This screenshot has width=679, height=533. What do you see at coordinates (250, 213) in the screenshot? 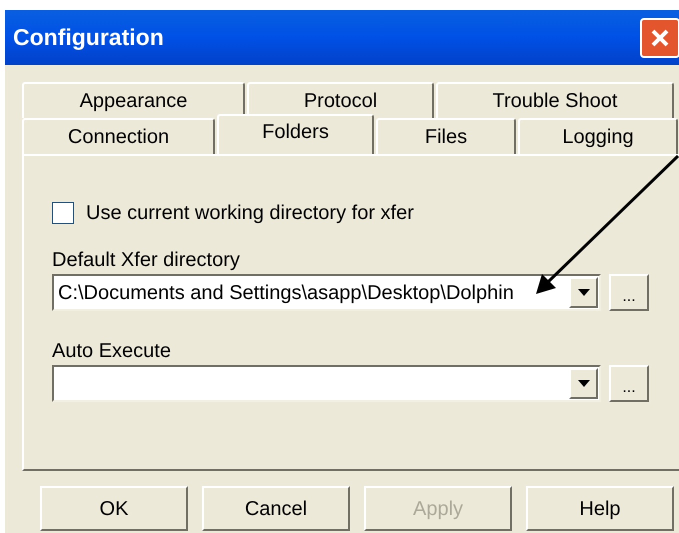
I see `checkbox-label: Use current working directory for xfer` at bounding box center [250, 213].